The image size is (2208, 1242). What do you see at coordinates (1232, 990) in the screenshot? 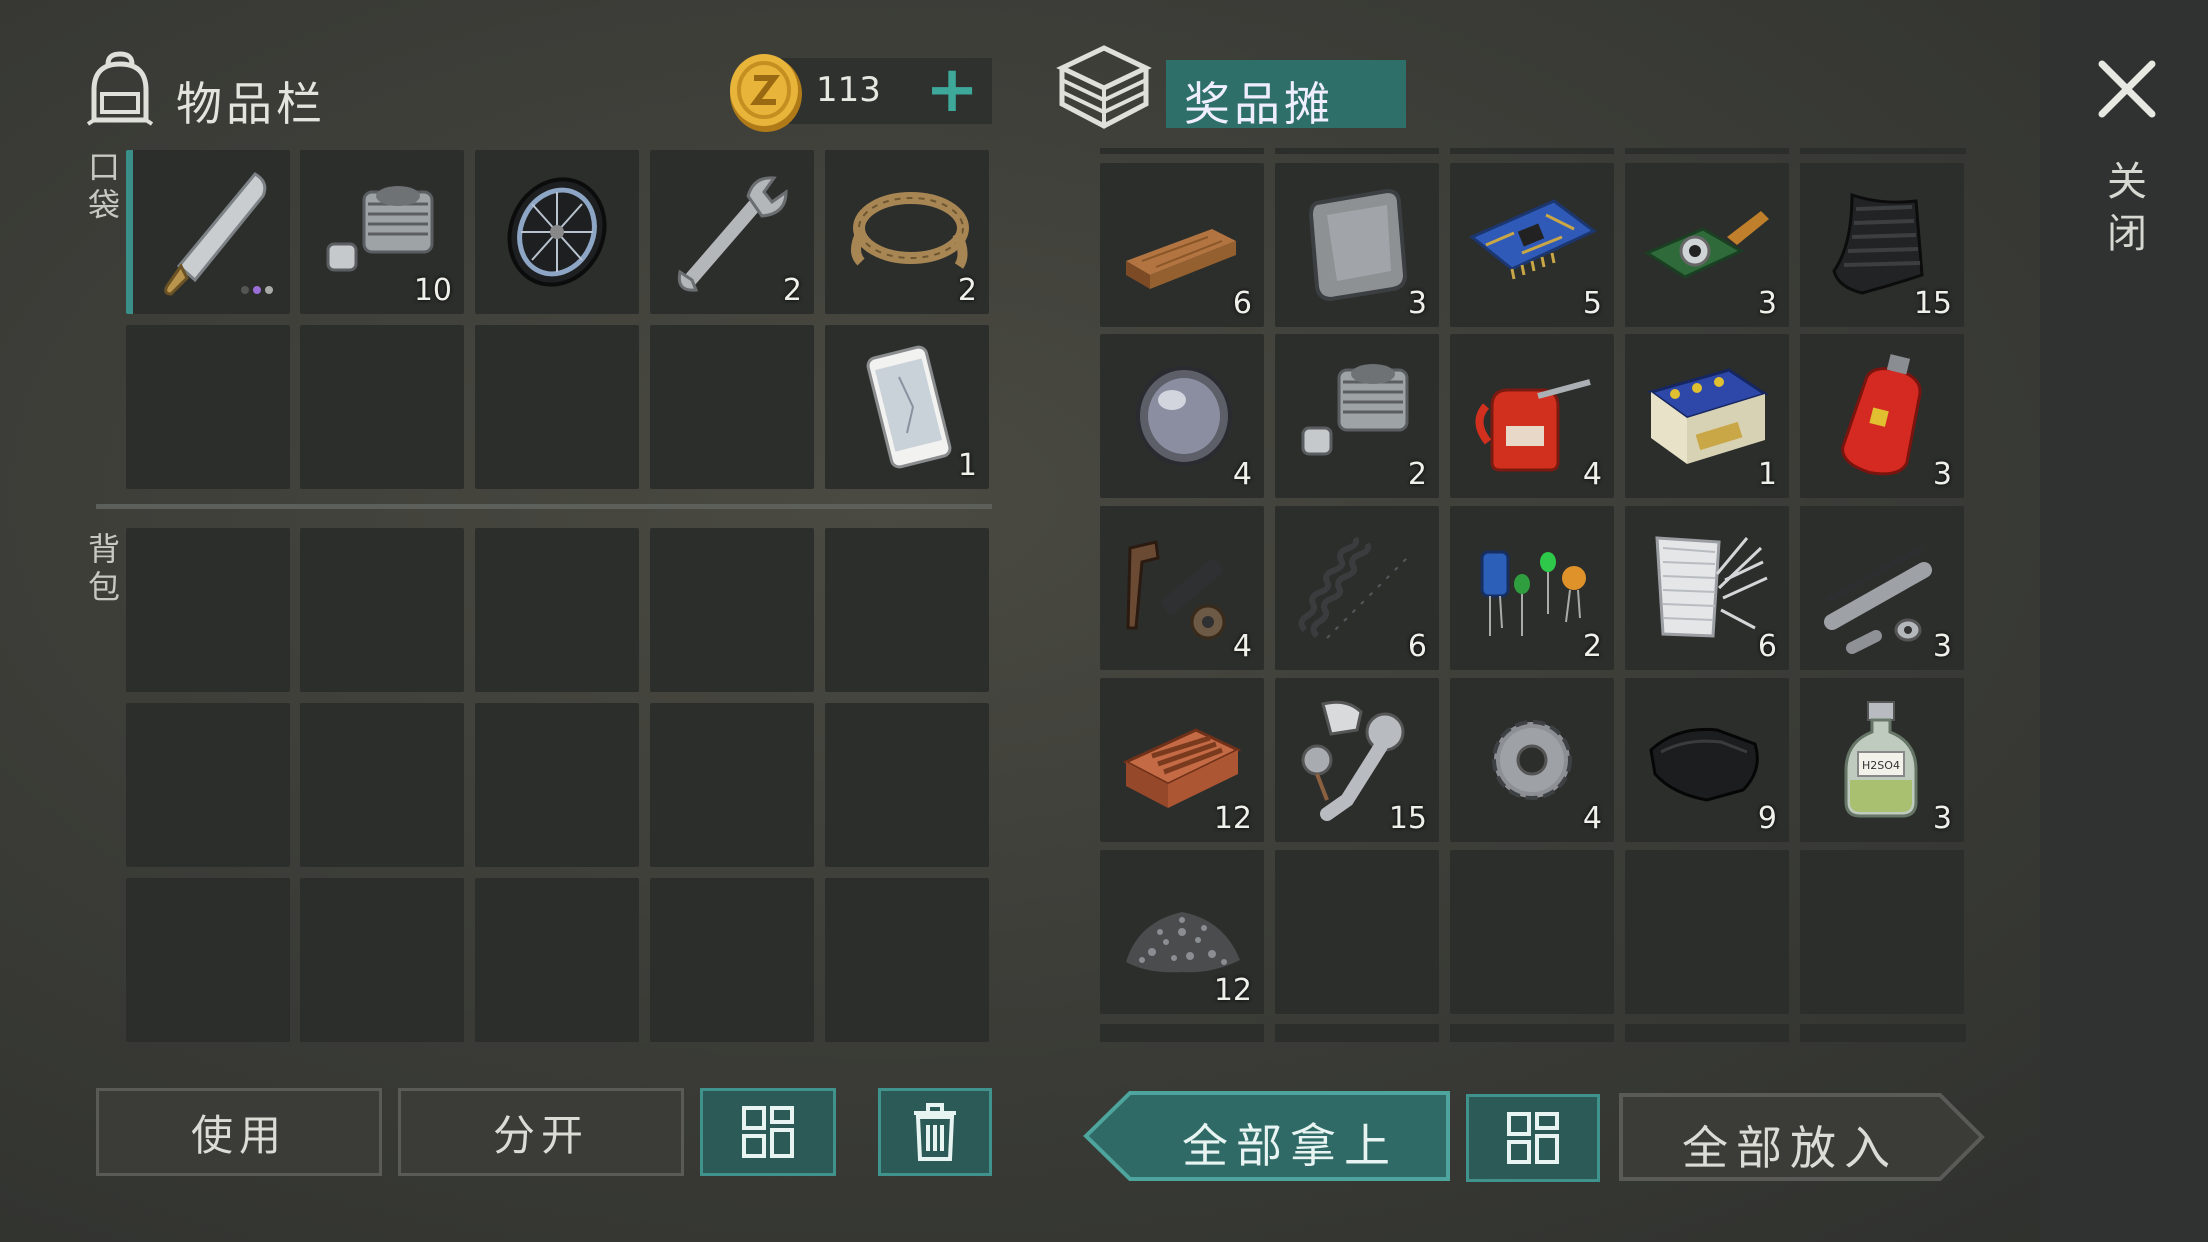
I see `item-count: 12` at bounding box center [1232, 990].